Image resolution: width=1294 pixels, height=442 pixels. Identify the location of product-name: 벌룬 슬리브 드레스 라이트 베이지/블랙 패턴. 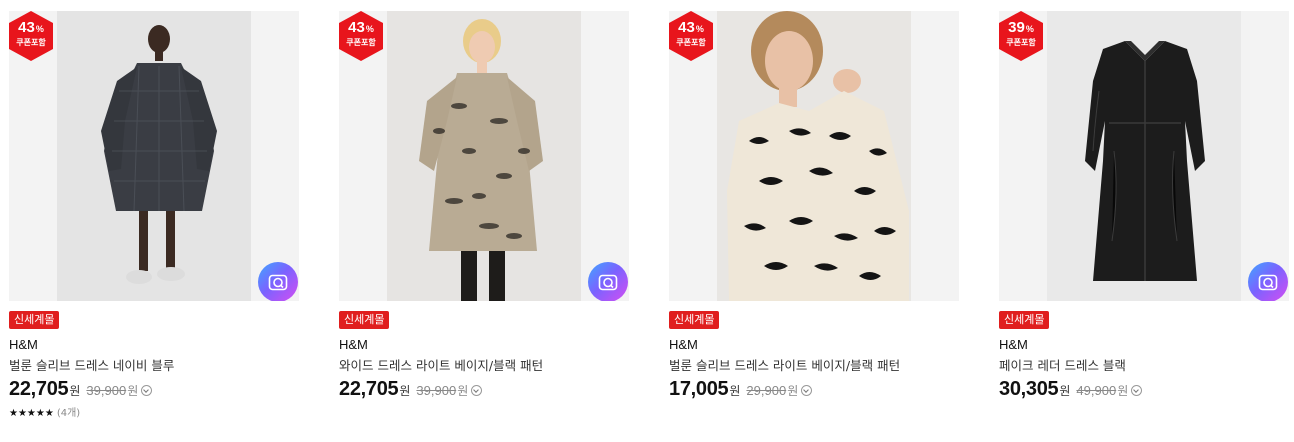
(784, 364).